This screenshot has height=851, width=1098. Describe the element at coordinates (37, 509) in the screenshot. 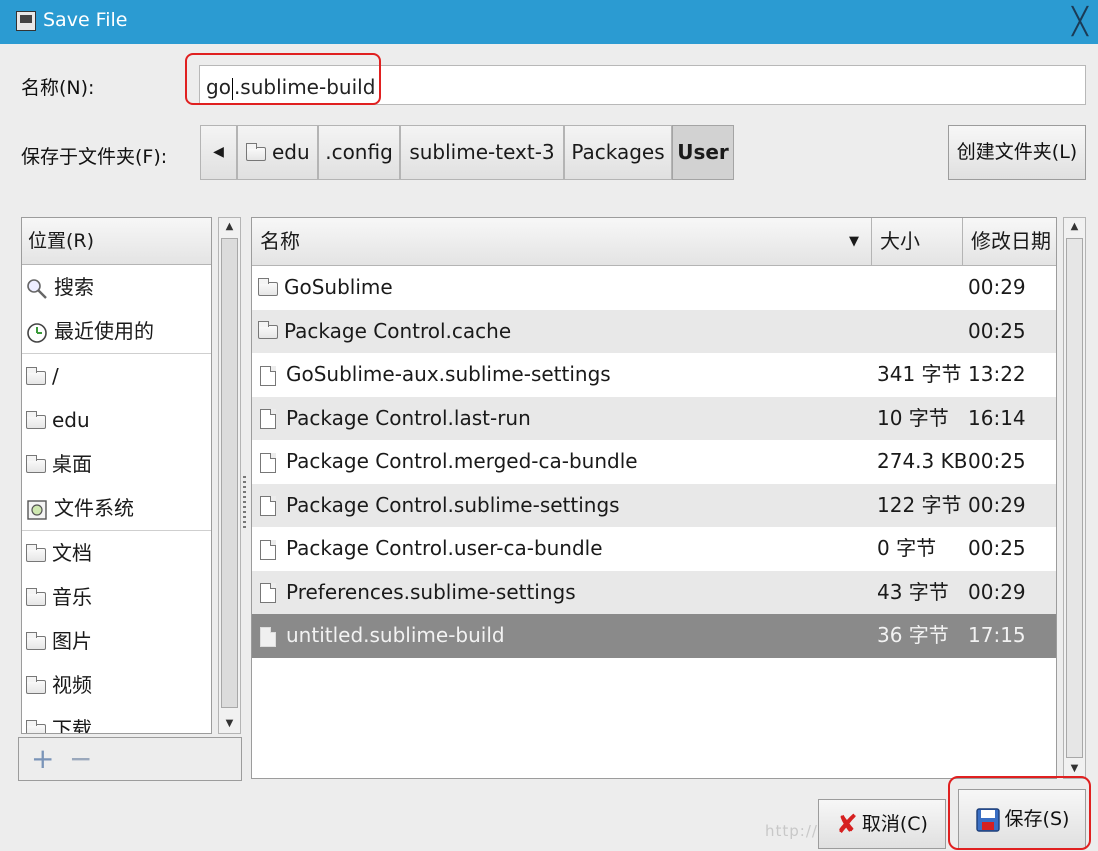

I see `drive-icon` at that location.